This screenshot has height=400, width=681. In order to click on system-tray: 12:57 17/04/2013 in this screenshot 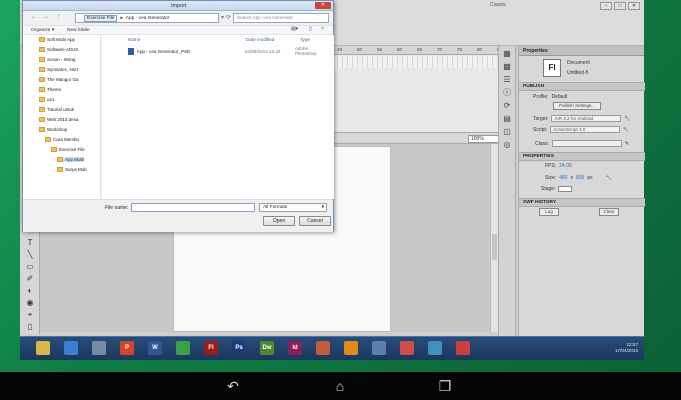, I will do `click(626, 348)`.